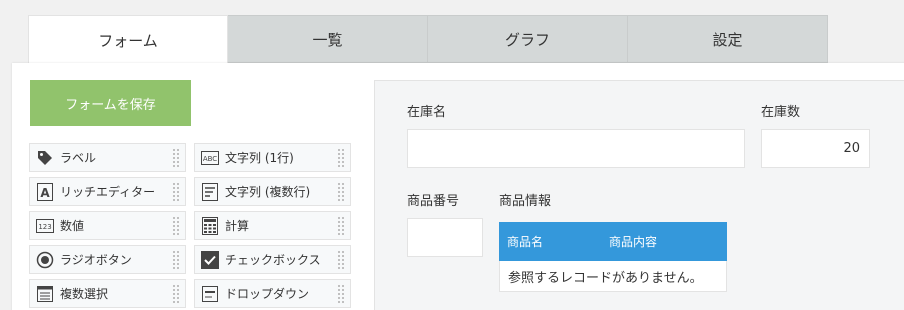 The width and height of the screenshot is (904, 310). Describe the element at coordinates (210, 191) in the screenshot. I see `multiline-text-icon` at that location.